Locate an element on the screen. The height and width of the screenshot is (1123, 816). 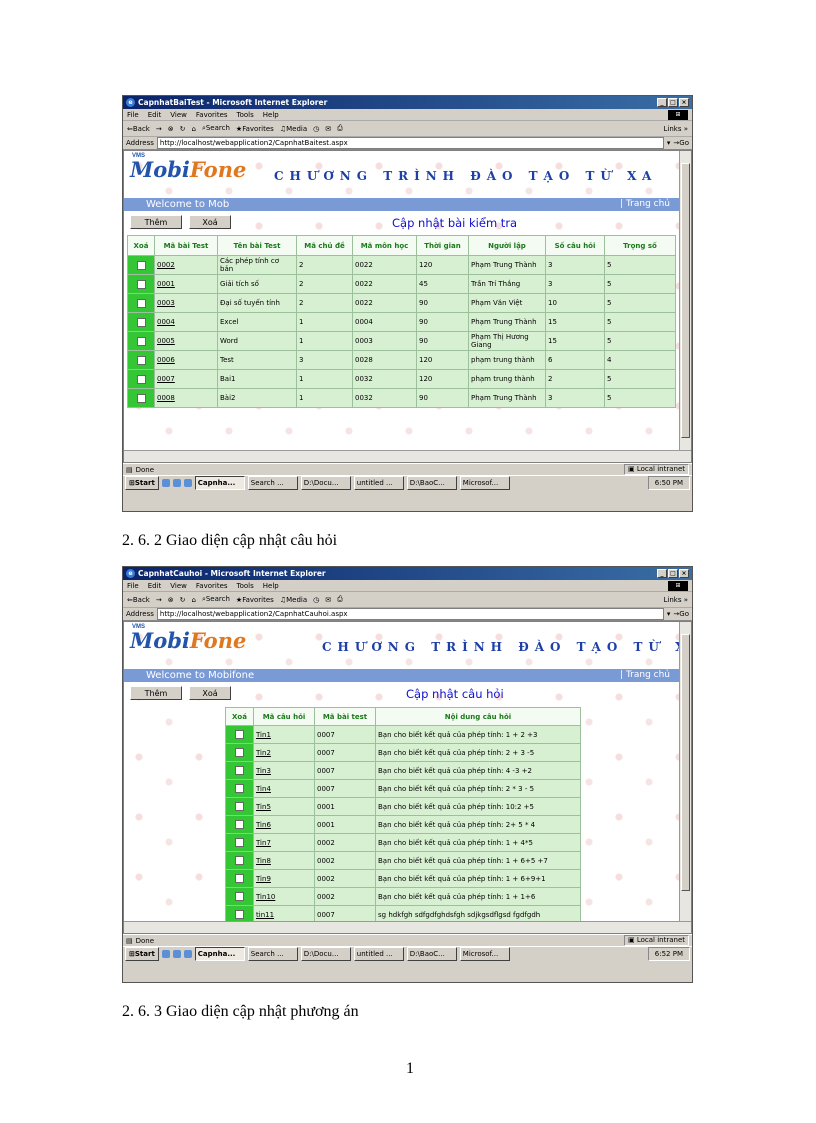
ma-bai-test-link: 0005 is located at coordinates (186, 341).